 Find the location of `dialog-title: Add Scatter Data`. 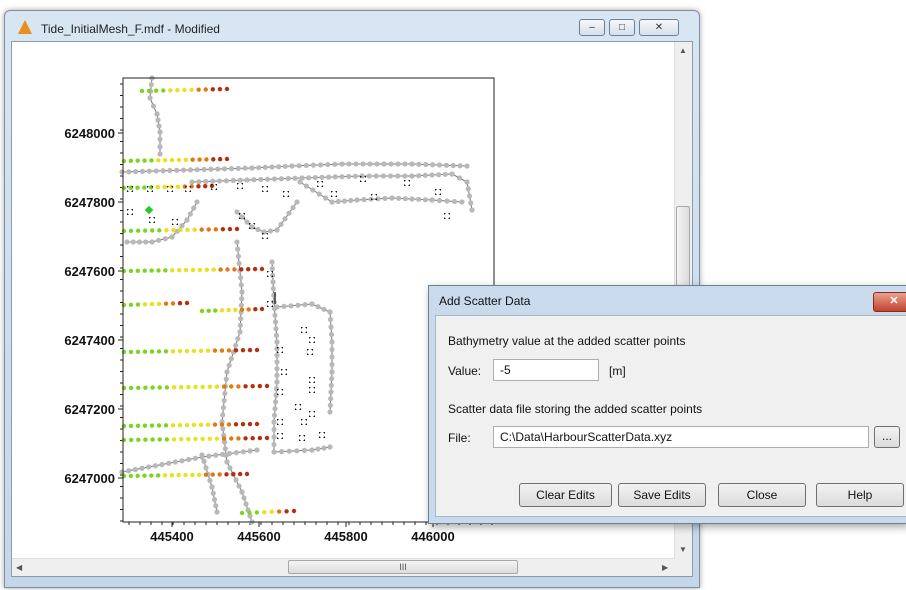

dialog-title: Add Scatter Data is located at coordinates (485, 301).